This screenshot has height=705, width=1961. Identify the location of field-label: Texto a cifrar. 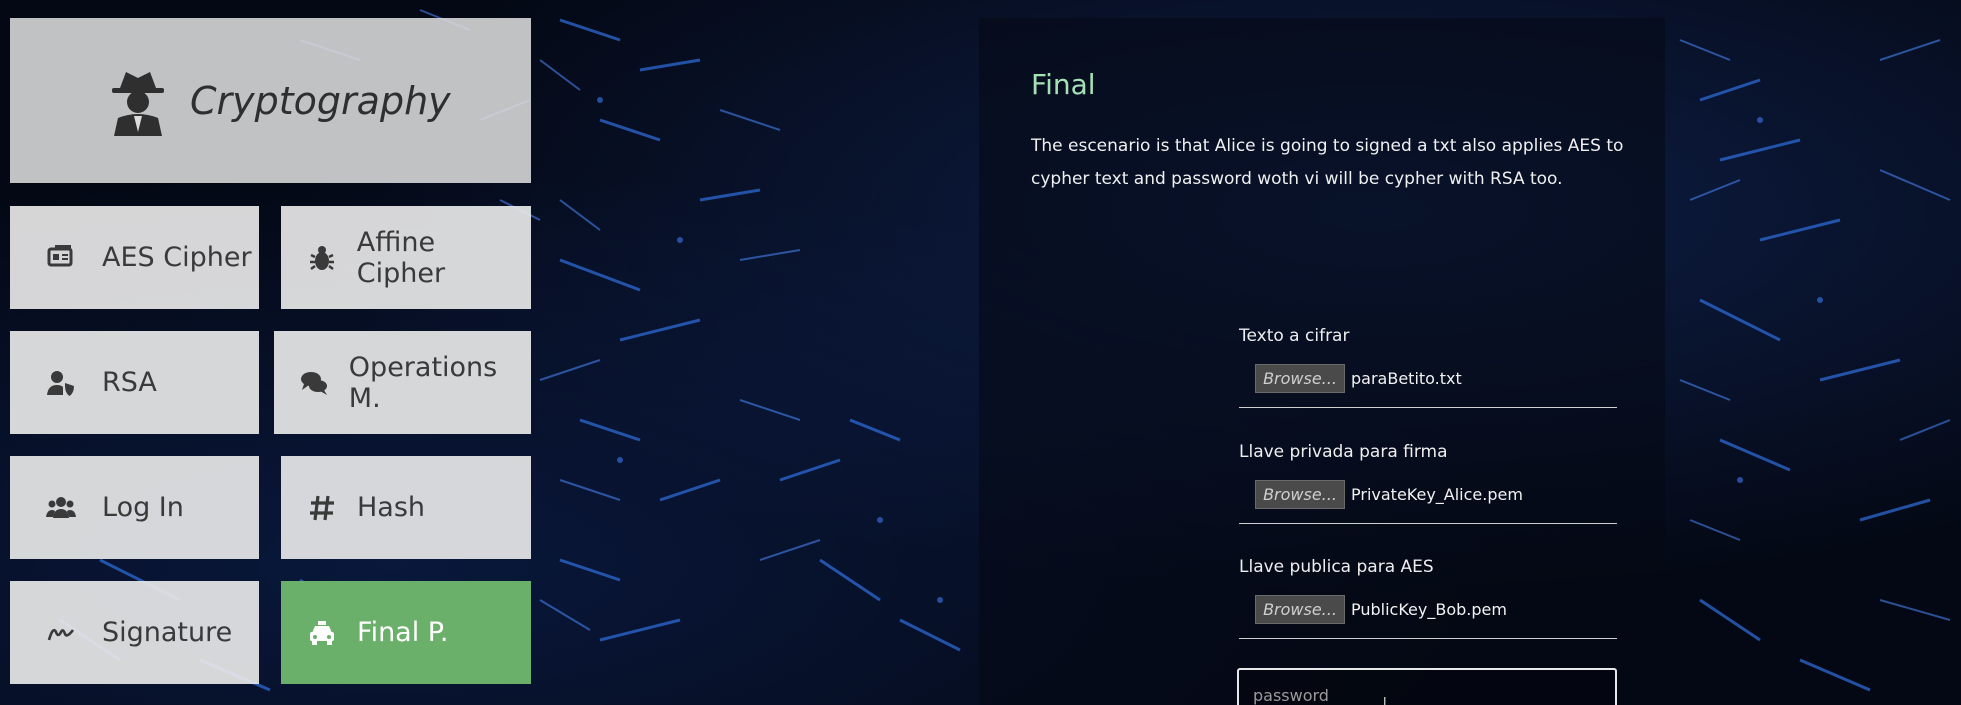
(1294, 336).